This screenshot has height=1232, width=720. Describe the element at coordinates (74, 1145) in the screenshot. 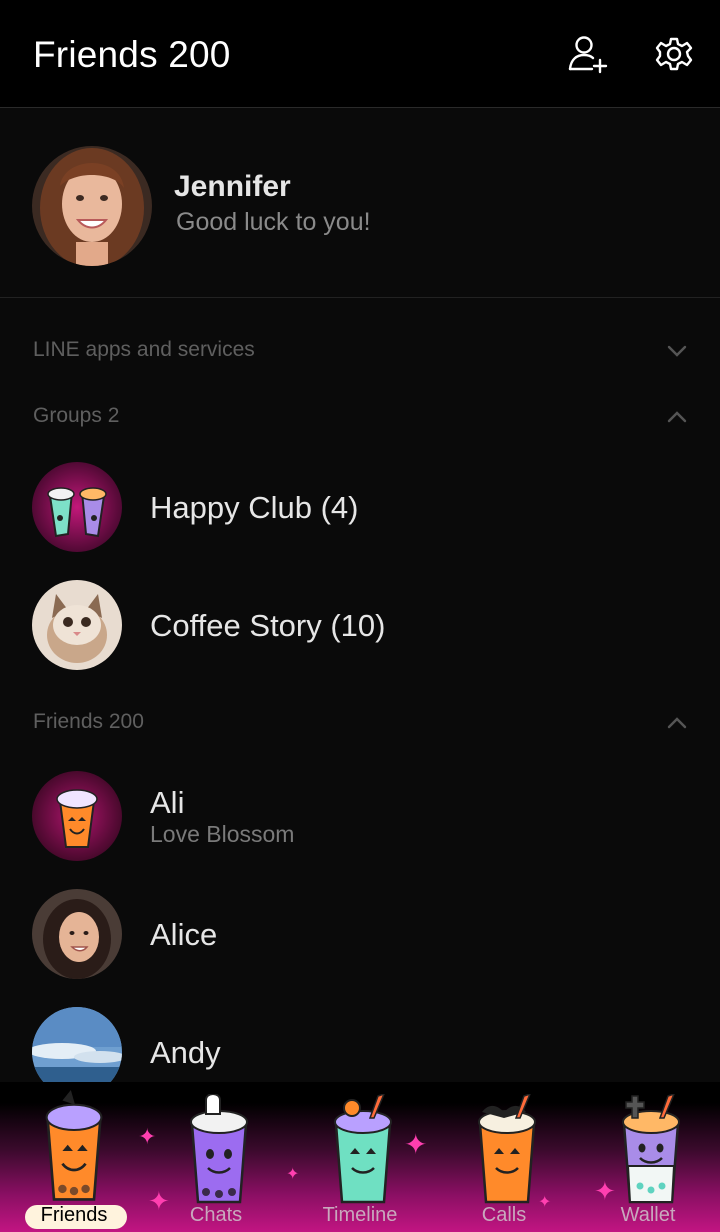

I see `friends-tab-icon` at that location.